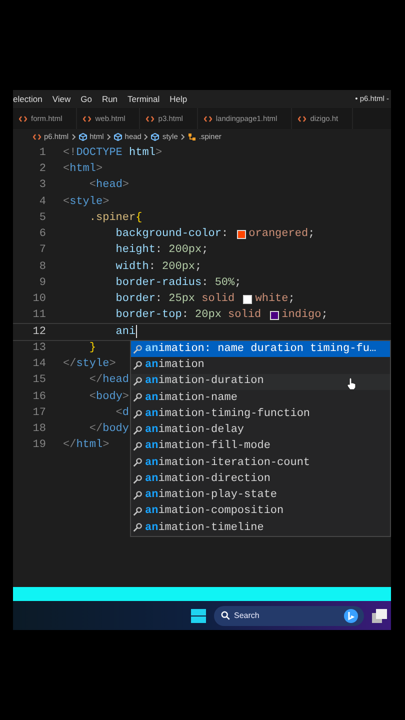 This screenshot has height=720, width=405. Describe the element at coordinates (27, 99) in the screenshot. I see `menu-item: election` at that location.